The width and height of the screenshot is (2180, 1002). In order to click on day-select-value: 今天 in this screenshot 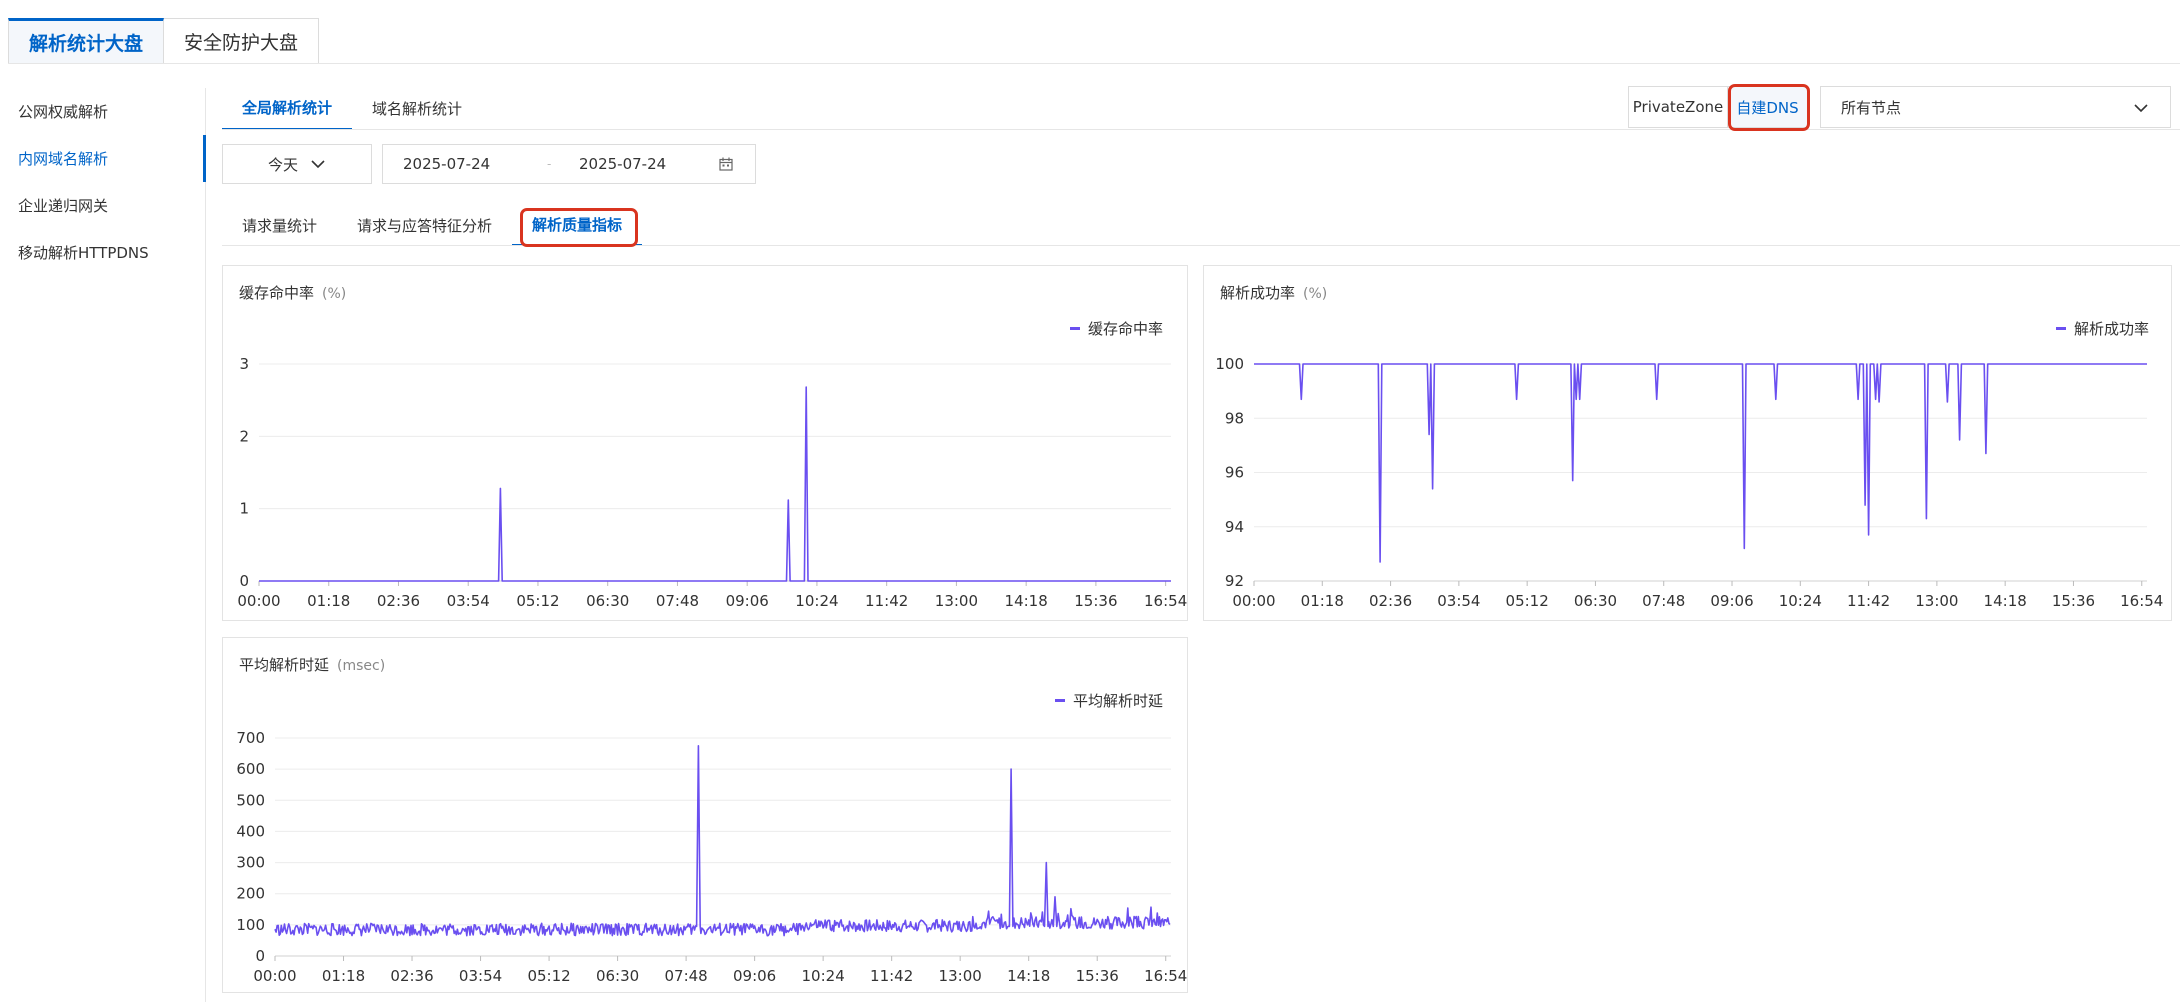, I will do `click(282, 164)`.